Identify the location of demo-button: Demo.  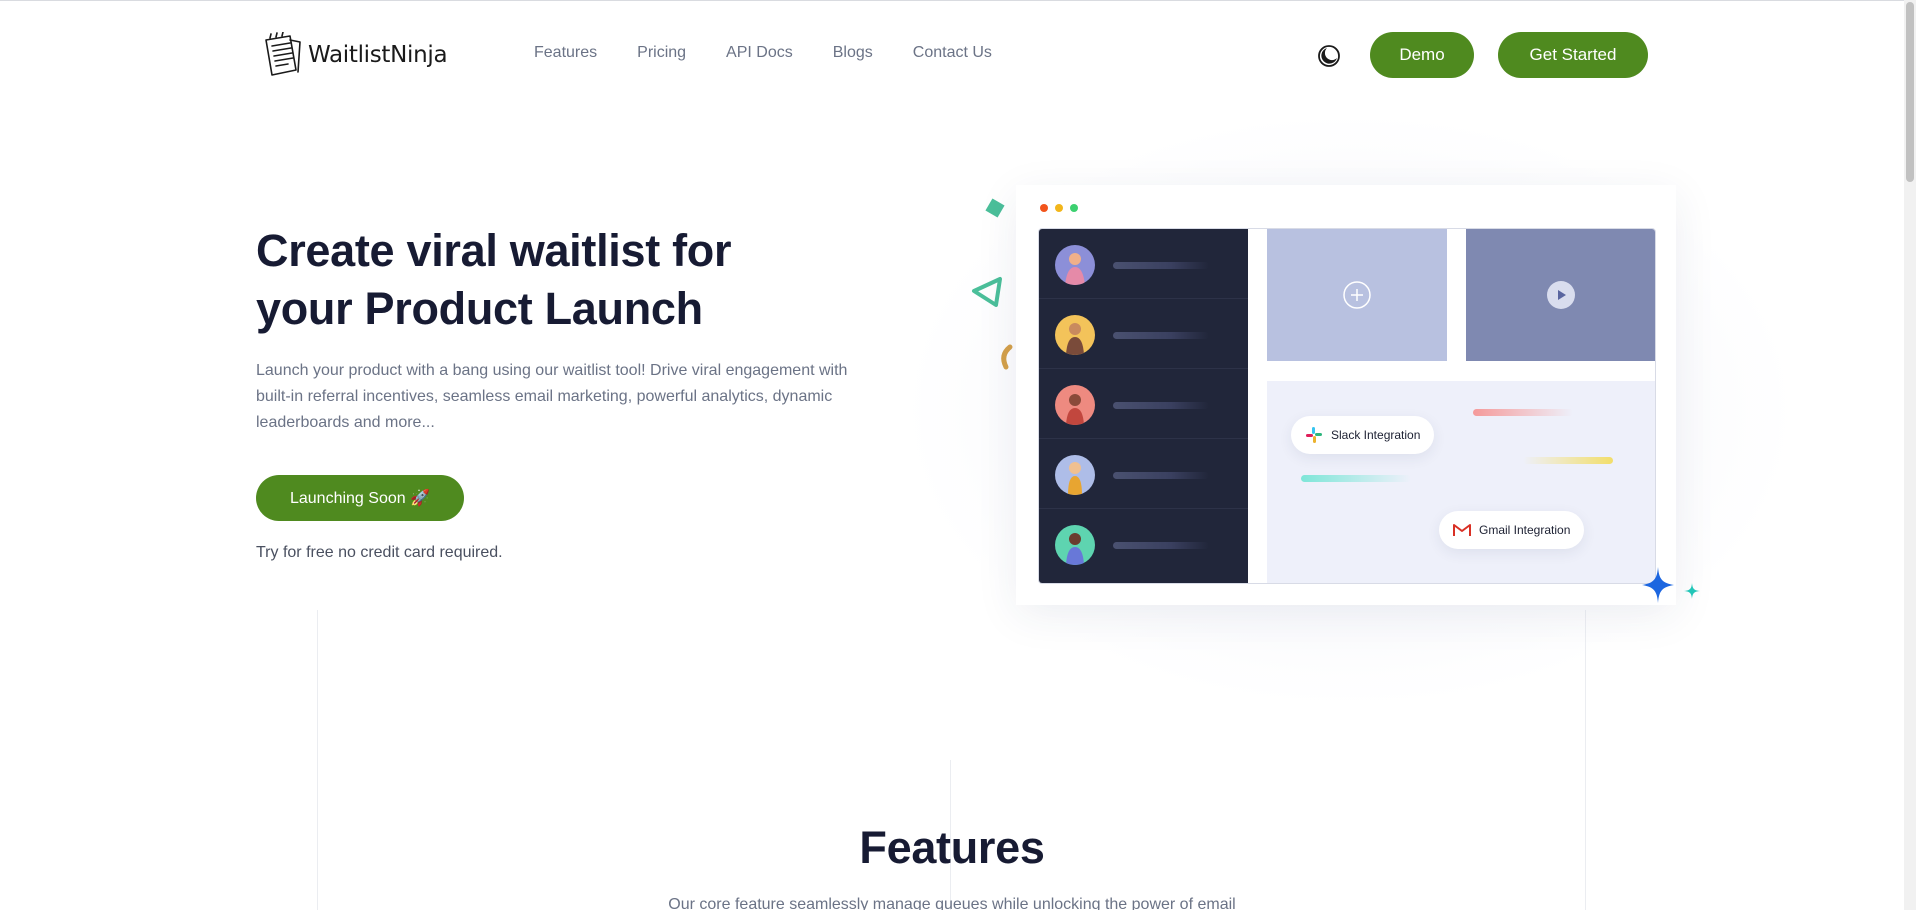
(1422, 55).